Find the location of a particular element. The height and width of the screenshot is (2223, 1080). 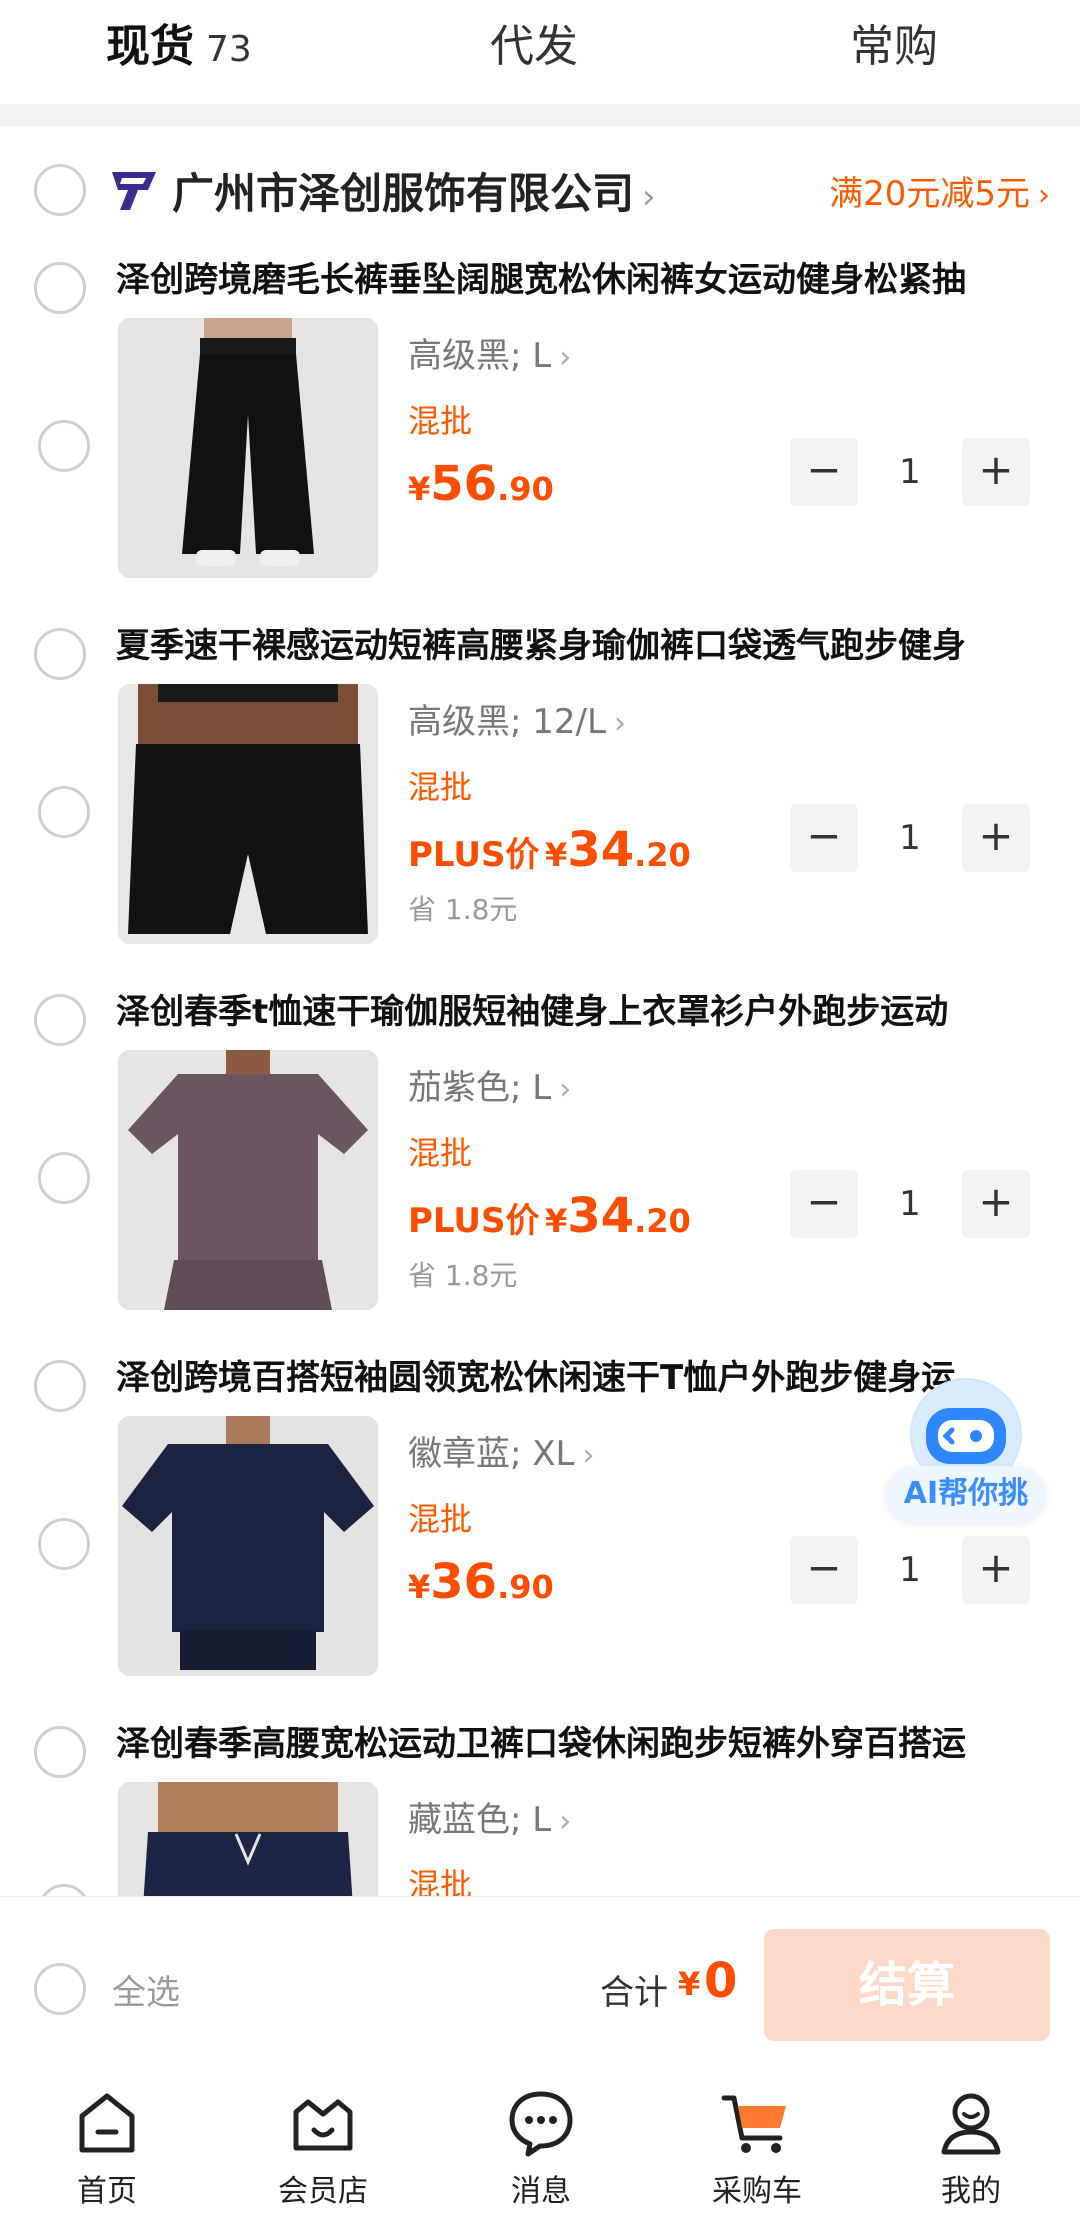

tab-label: 常购 is located at coordinates (894, 46).